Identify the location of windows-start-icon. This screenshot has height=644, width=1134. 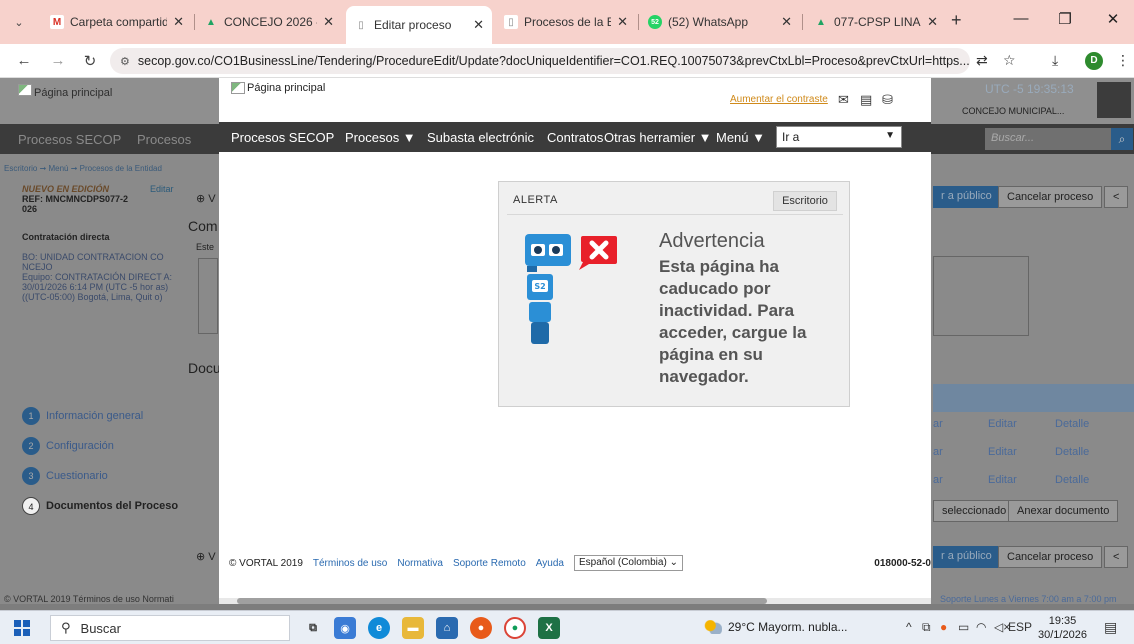
(22, 628).